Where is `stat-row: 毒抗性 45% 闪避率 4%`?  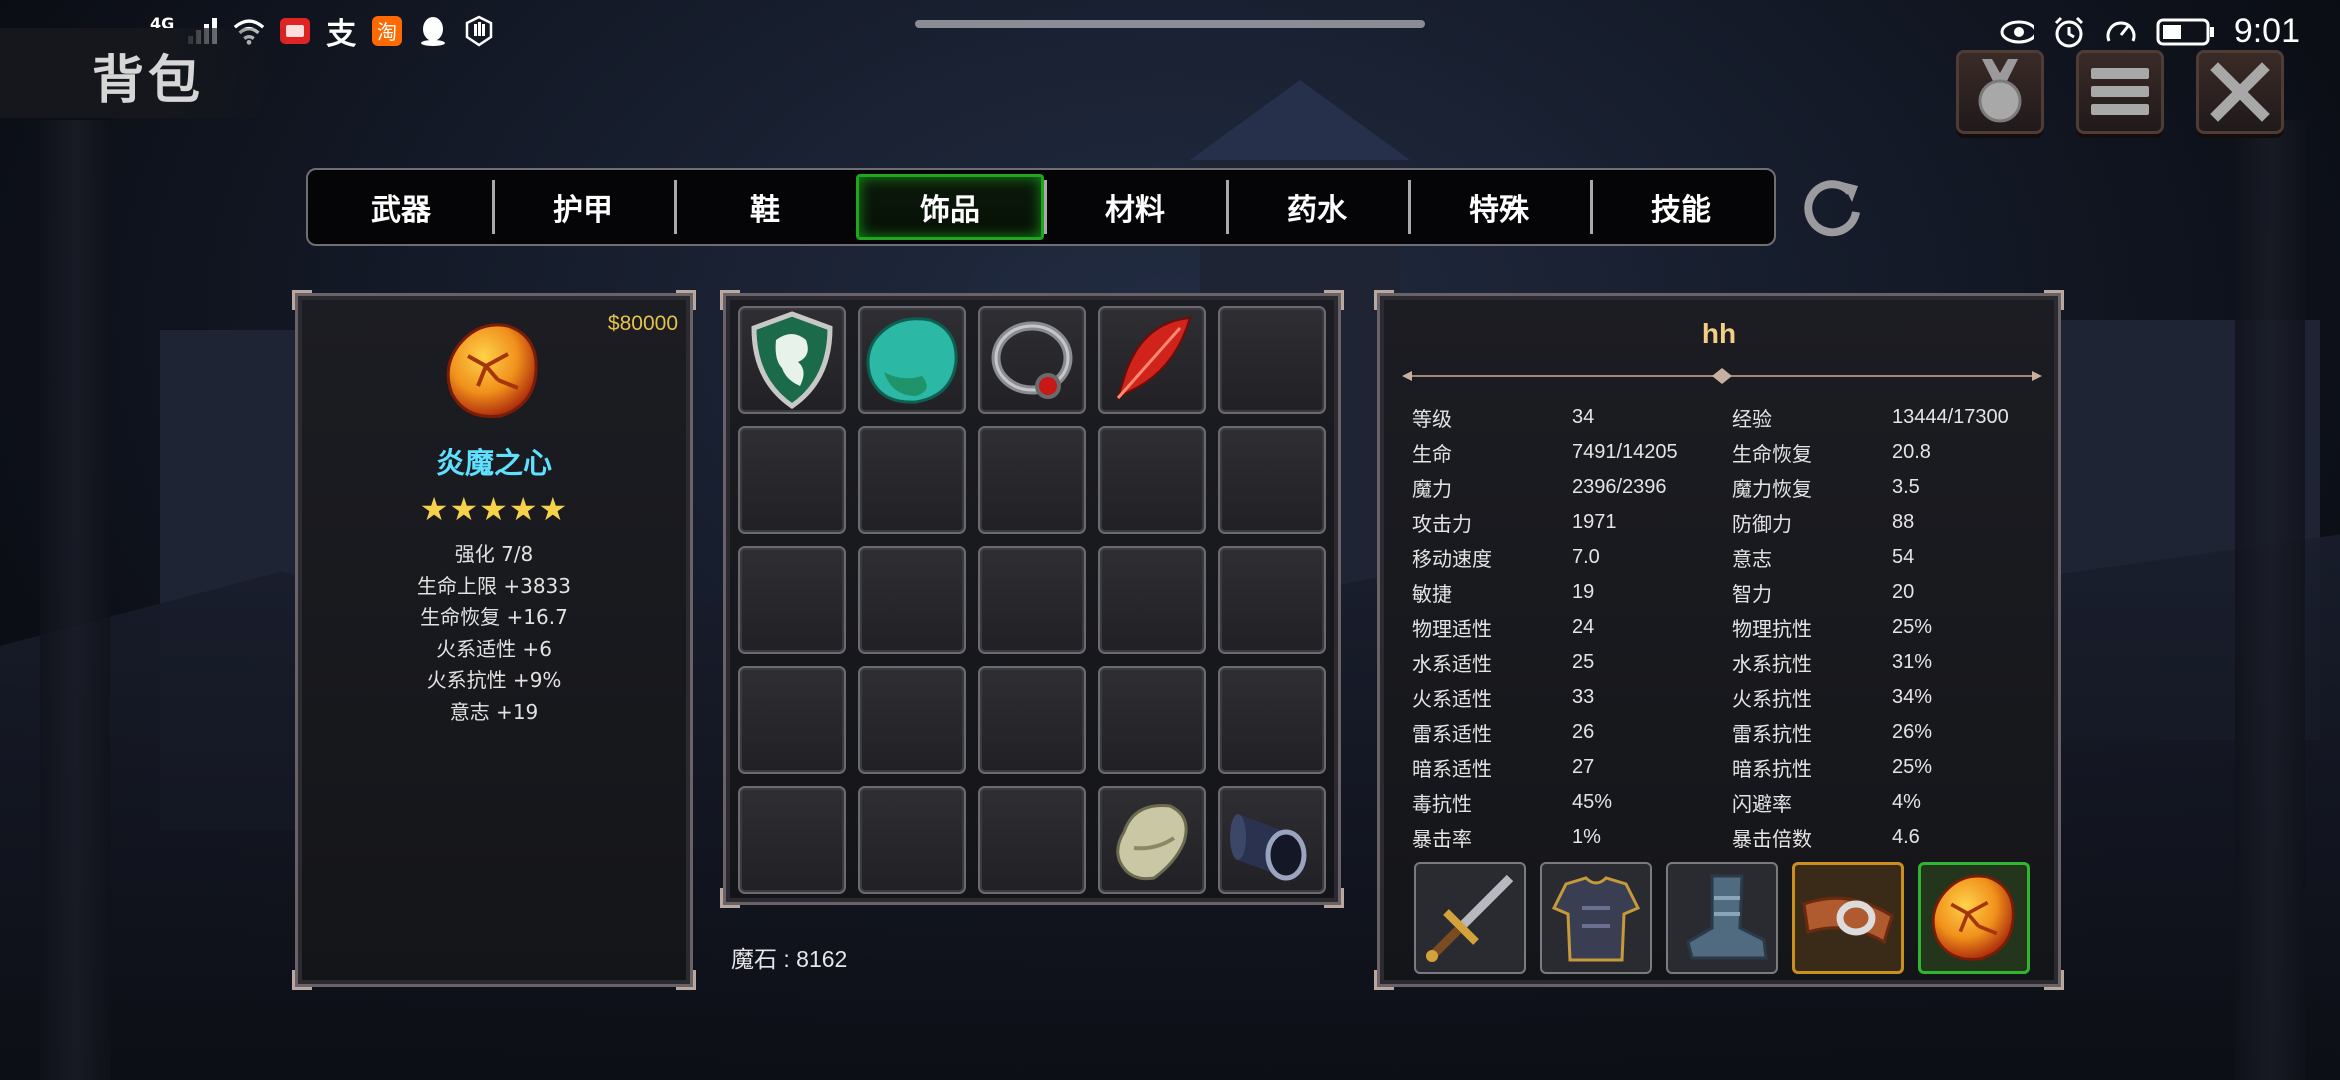
stat-row: 毒抗性 45% 闪避率 4% is located at coordinates (1722, 802).